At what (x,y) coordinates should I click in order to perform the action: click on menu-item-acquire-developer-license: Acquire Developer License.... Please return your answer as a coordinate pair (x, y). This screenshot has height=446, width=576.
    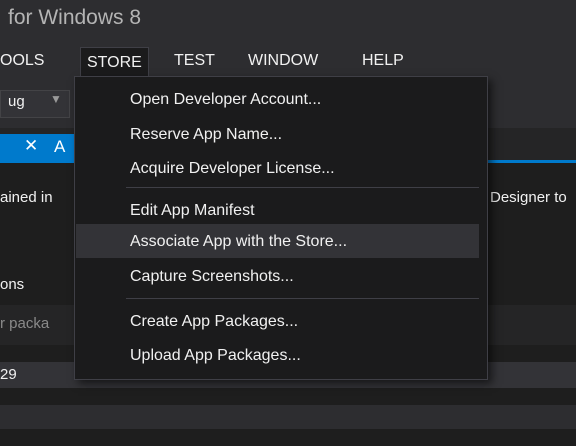
    Looking at the image, I should click on (232, 169).